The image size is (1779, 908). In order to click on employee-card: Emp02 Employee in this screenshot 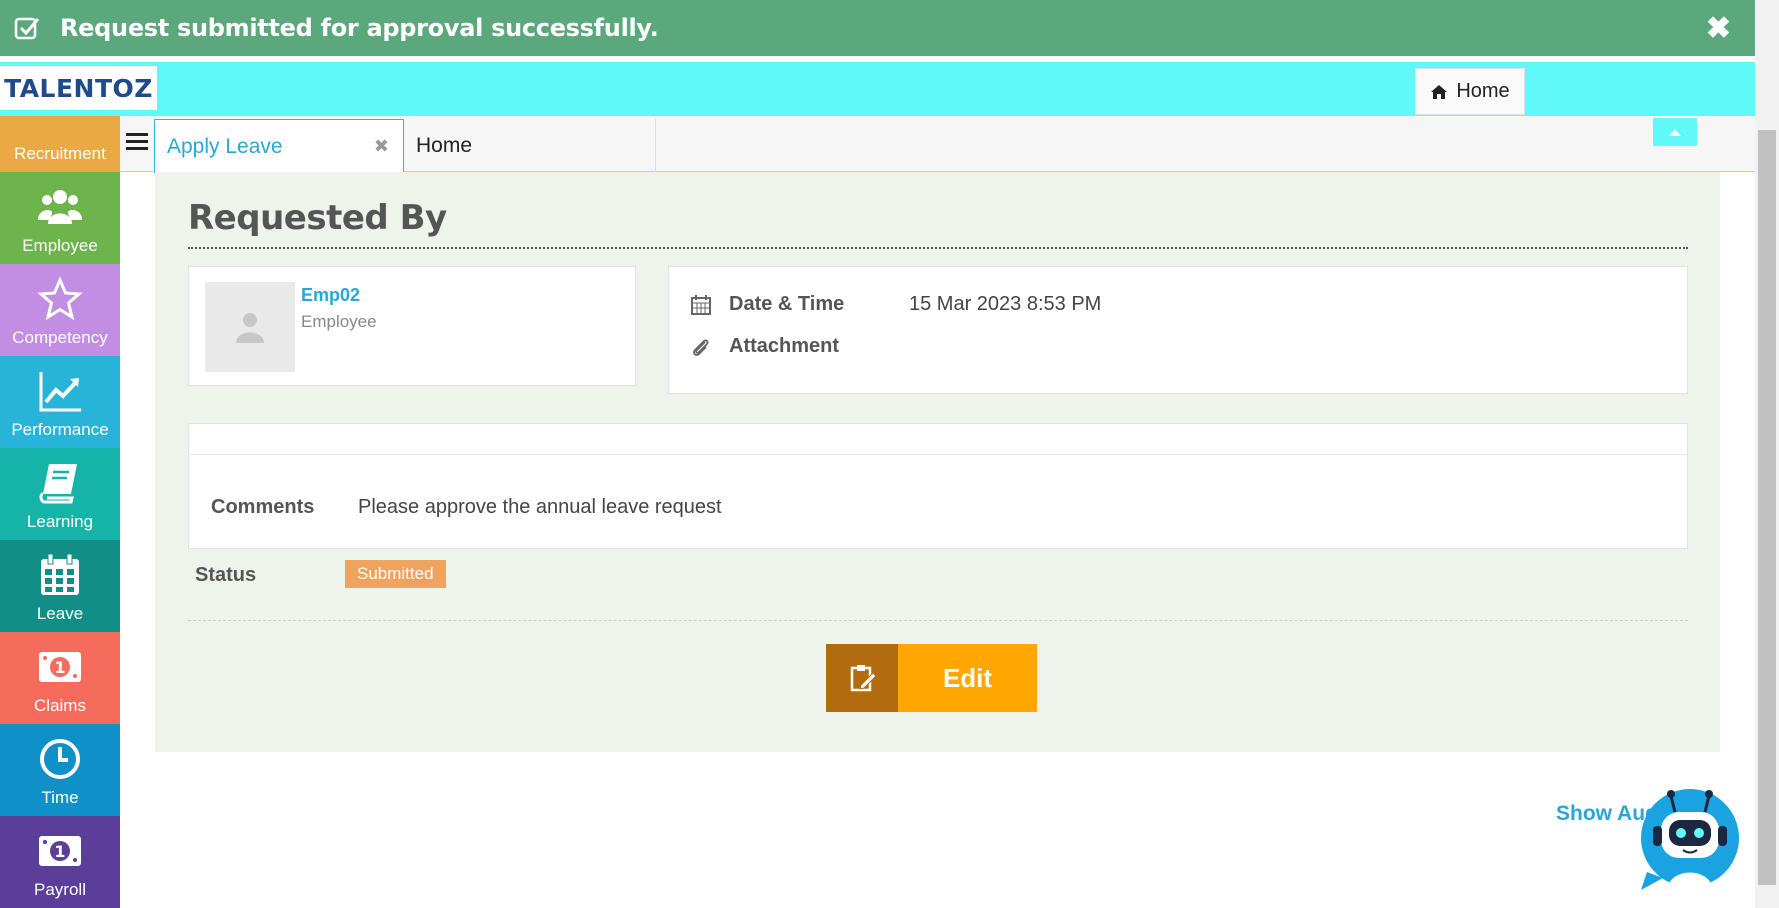, I will do `click(412, 326)`.